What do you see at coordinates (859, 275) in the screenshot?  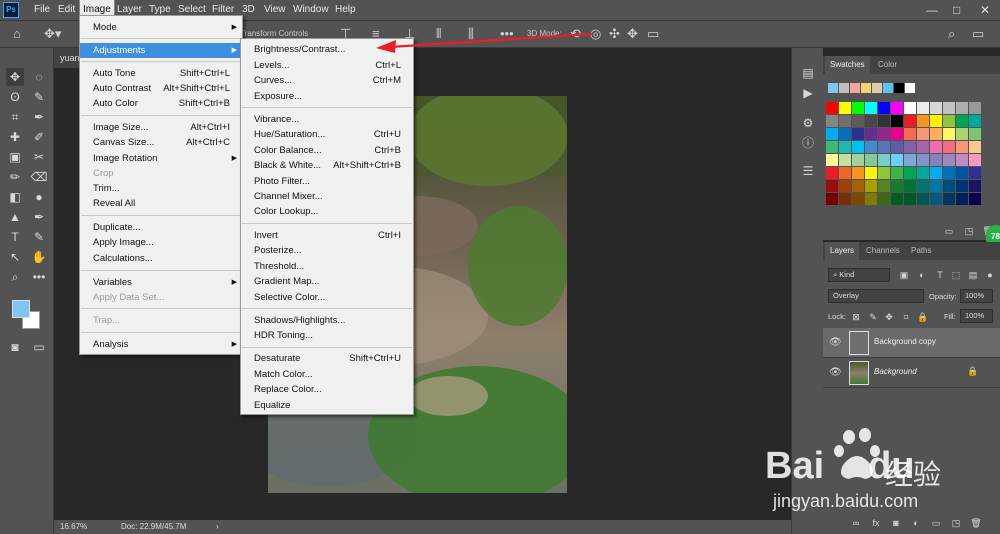 I see `filter-kind-dropdown: ⌕ Kind` at bounding box center [859, 275].